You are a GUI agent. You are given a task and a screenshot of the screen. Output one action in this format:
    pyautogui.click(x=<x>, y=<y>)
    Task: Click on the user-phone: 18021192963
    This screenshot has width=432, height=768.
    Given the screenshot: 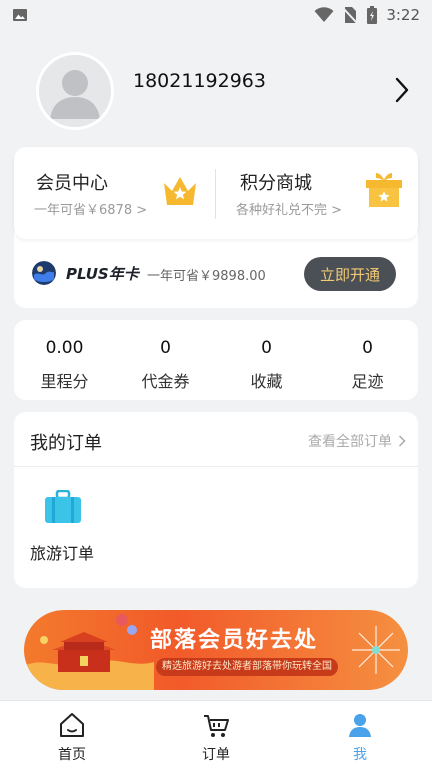 What is the action you would take?
    pyautogui.click(x=199, y=81)
    